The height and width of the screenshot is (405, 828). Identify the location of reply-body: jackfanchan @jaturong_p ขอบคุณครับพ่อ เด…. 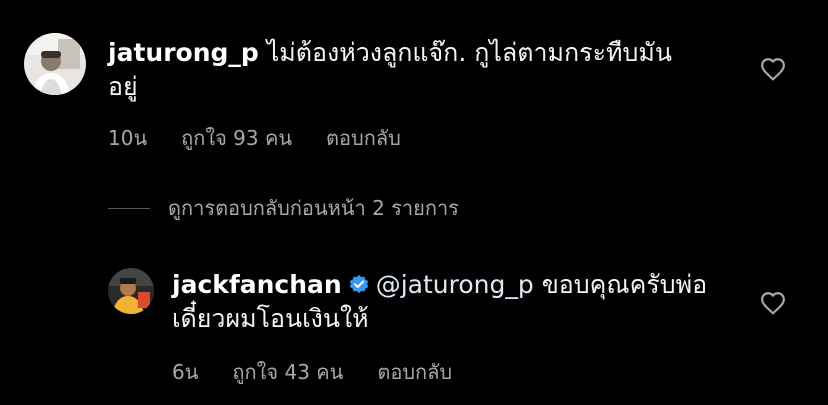
(462, 302).